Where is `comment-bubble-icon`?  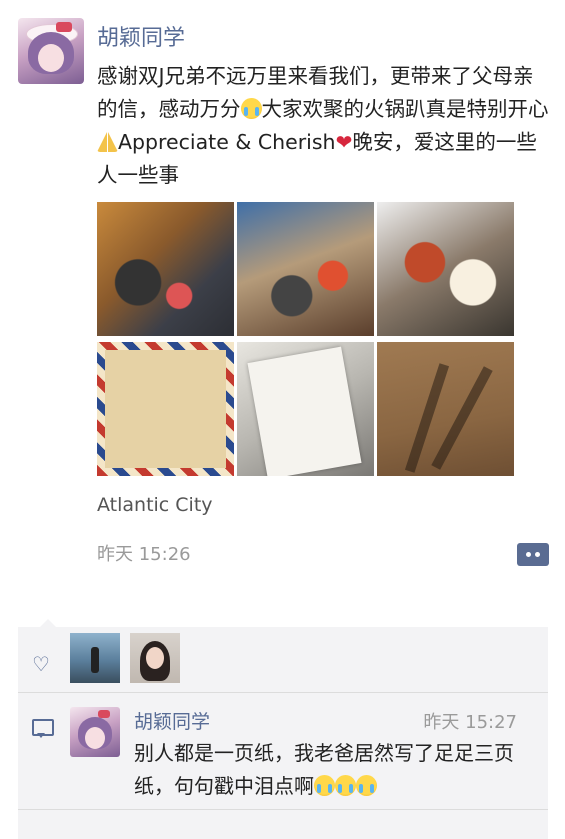
comment-bubble-icon is located at coordinates (43, 728).